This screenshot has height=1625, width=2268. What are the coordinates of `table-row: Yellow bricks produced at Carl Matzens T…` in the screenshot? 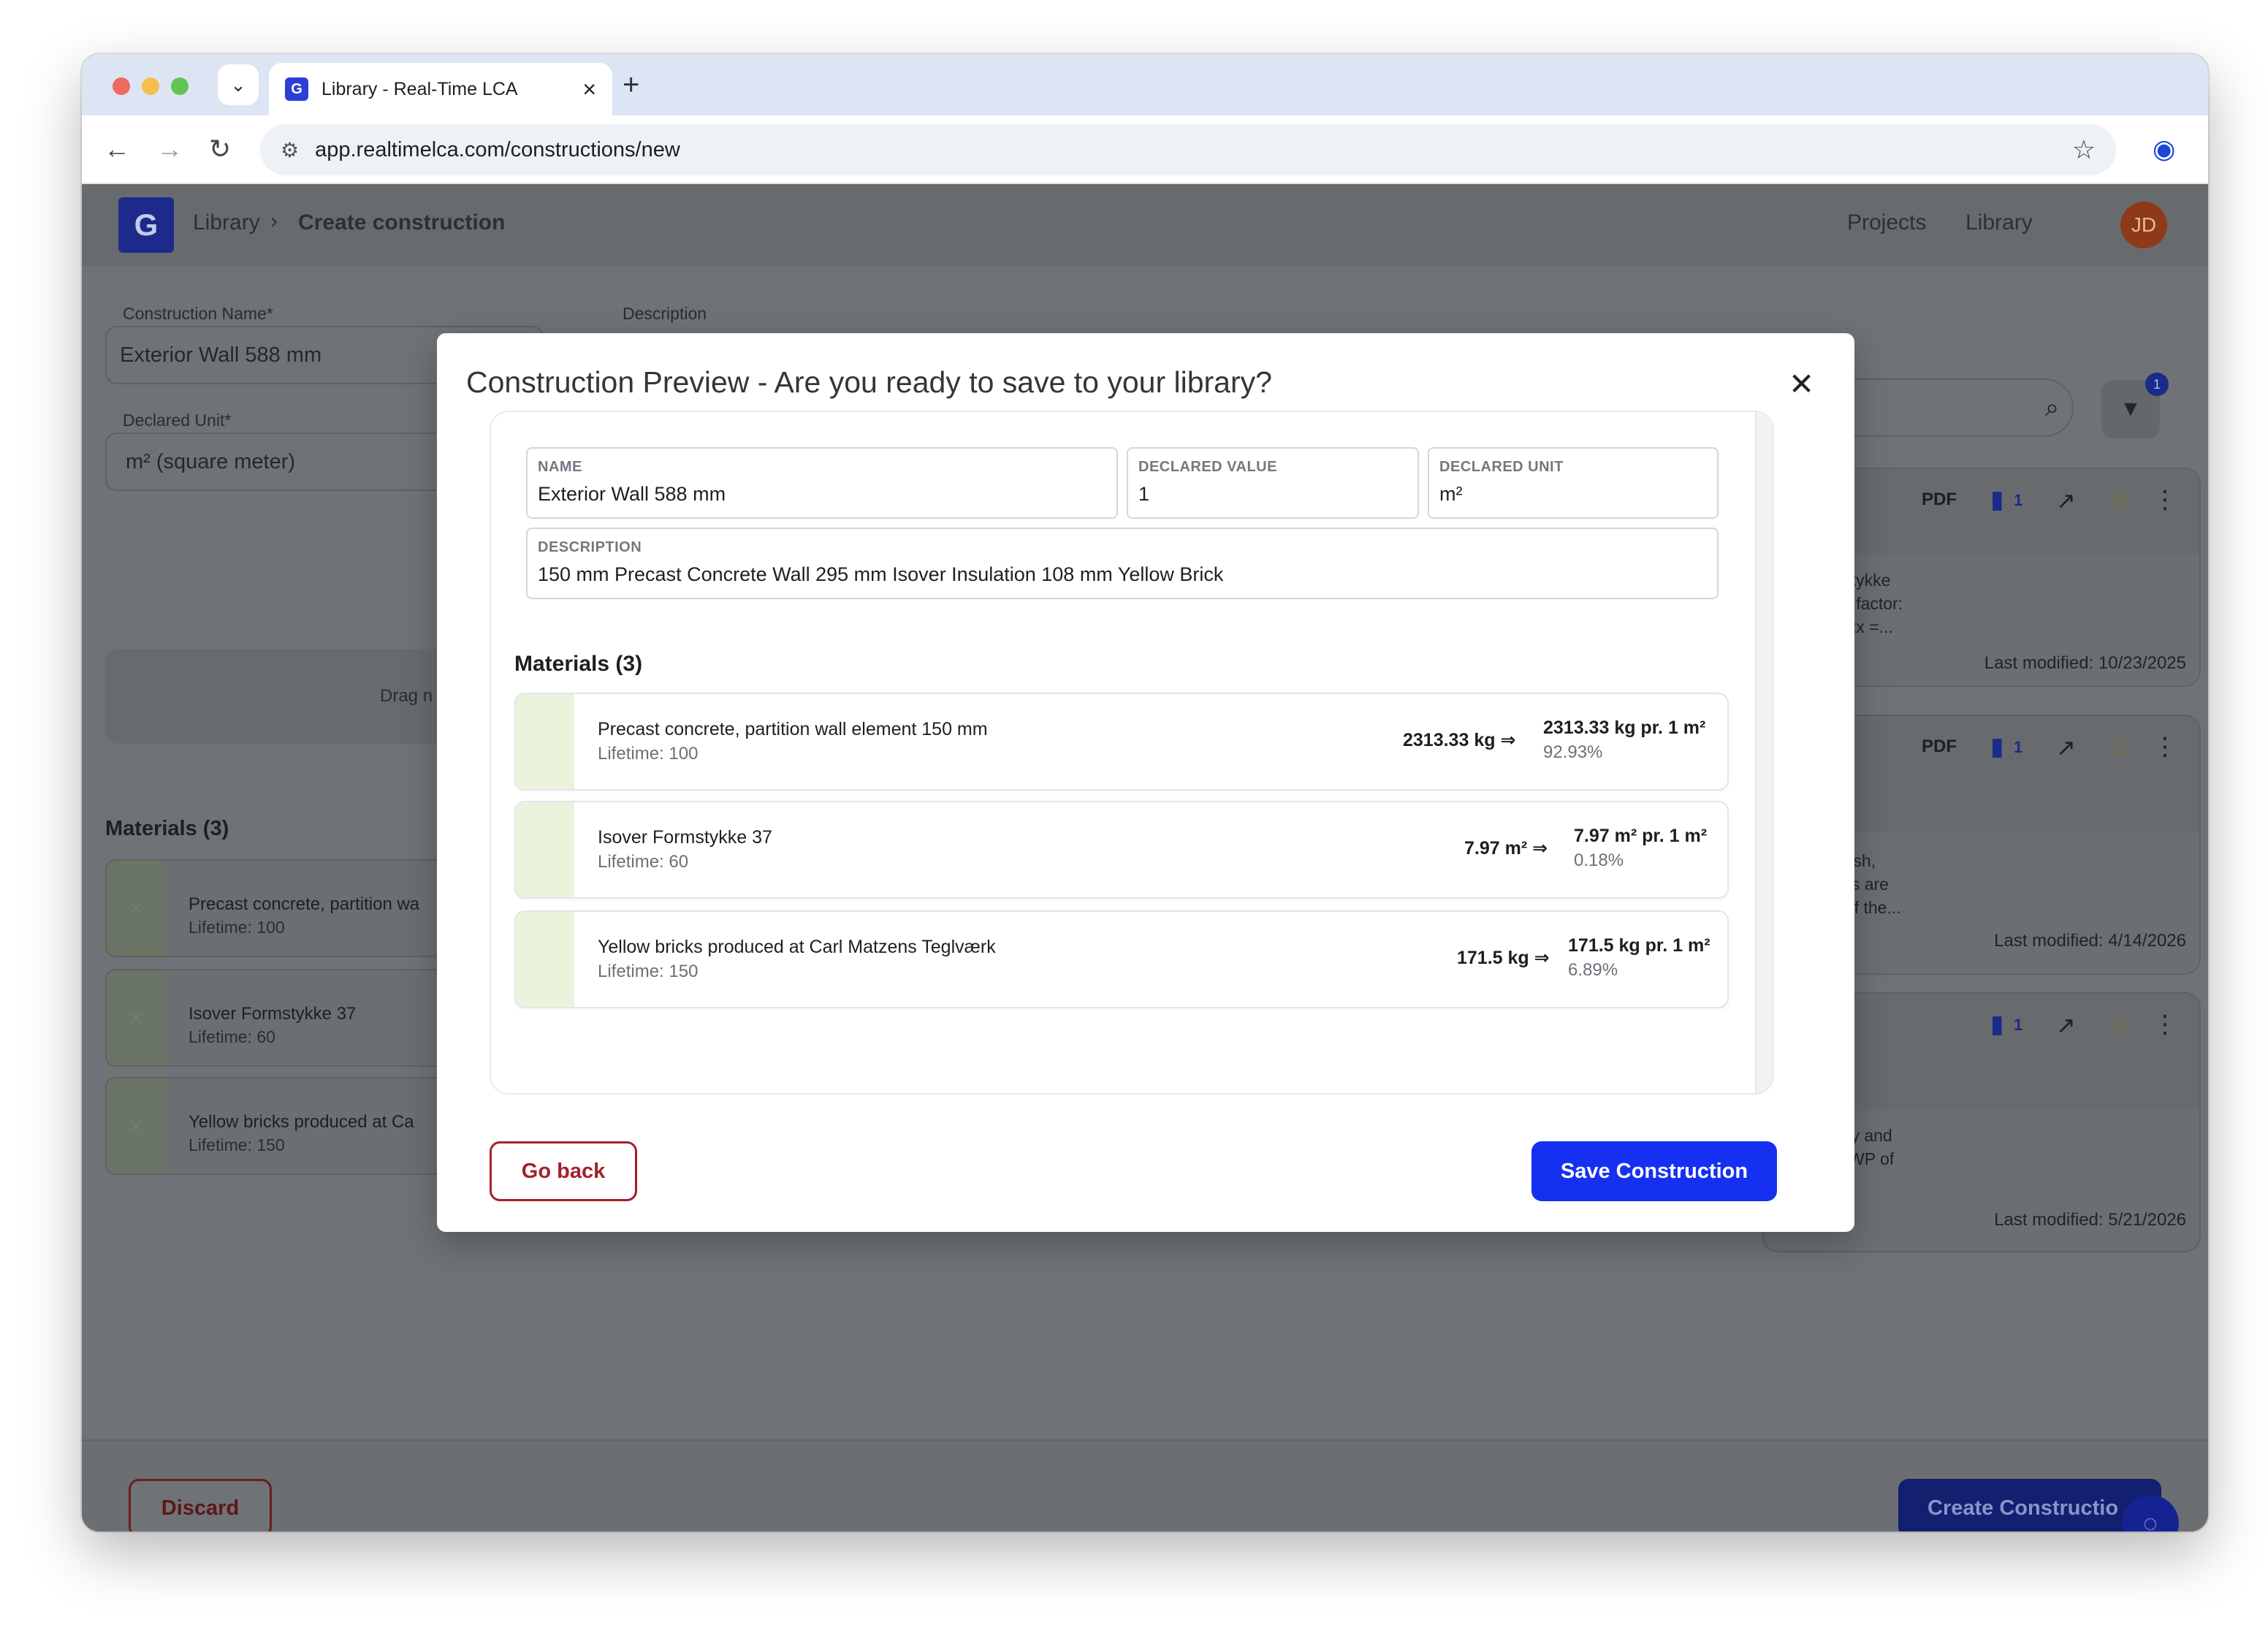 It's located at (1121, 959).